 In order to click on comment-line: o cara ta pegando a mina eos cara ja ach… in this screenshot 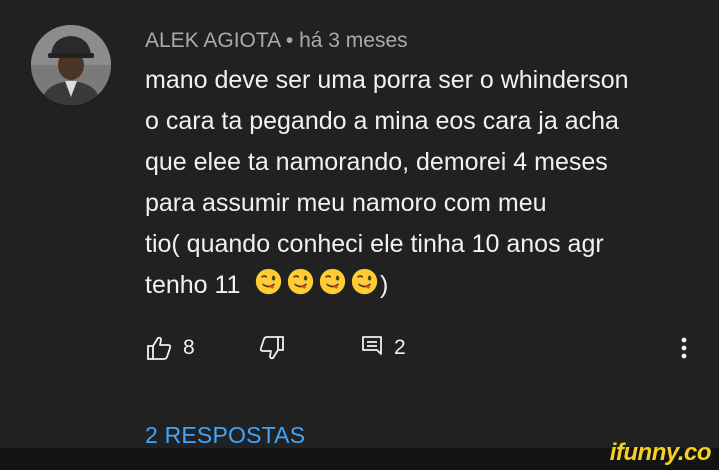, I will do `click(382, 121)`.